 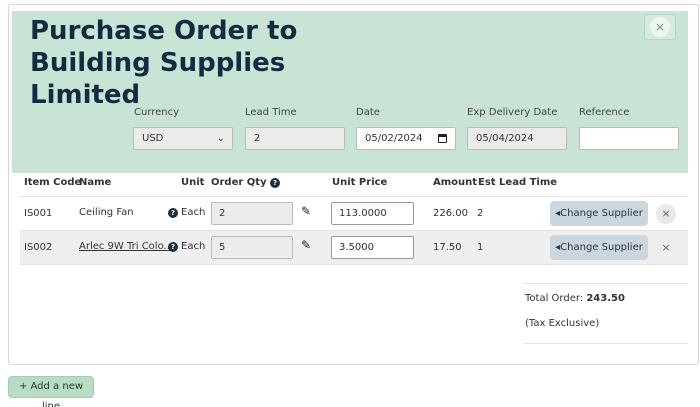 What do you see at coordinates (271, 112) in the screenshot?
I see `lead-time-label: Lead Time` at bounding box center [271, 112].